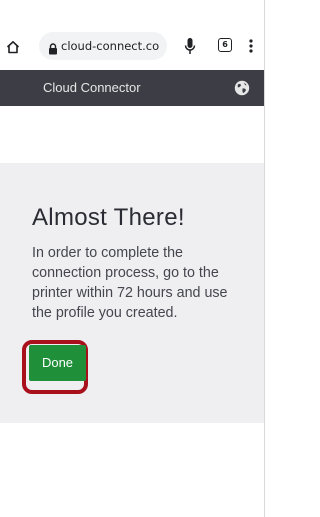 The width and height of the screenshot is (320, 517). I want to click on browser-toolbar: cloud-connect.co 6, so click(132, 35).